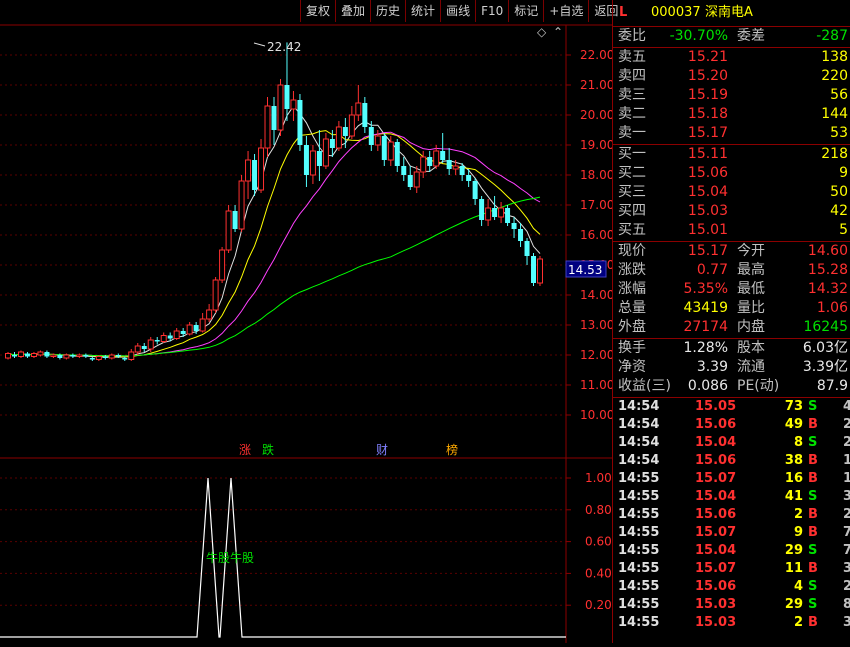  I want to click on bid-label: 买四, so click(632, 211).